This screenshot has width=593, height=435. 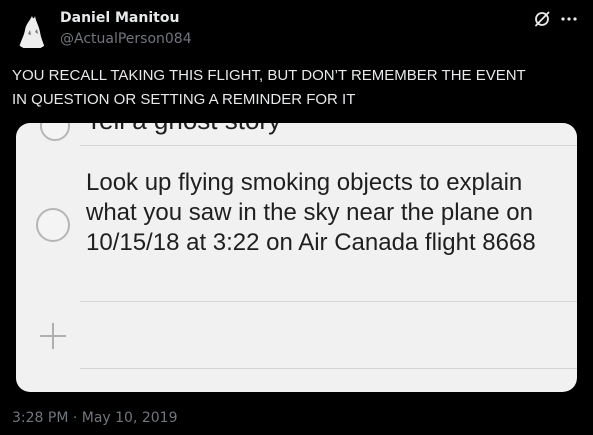 What do you see at coordinates (95, 418) in the screenshot?
I see `tweet-timestamp: 3:28 PM · May 10, 2019` at bounding box center [95, 418].